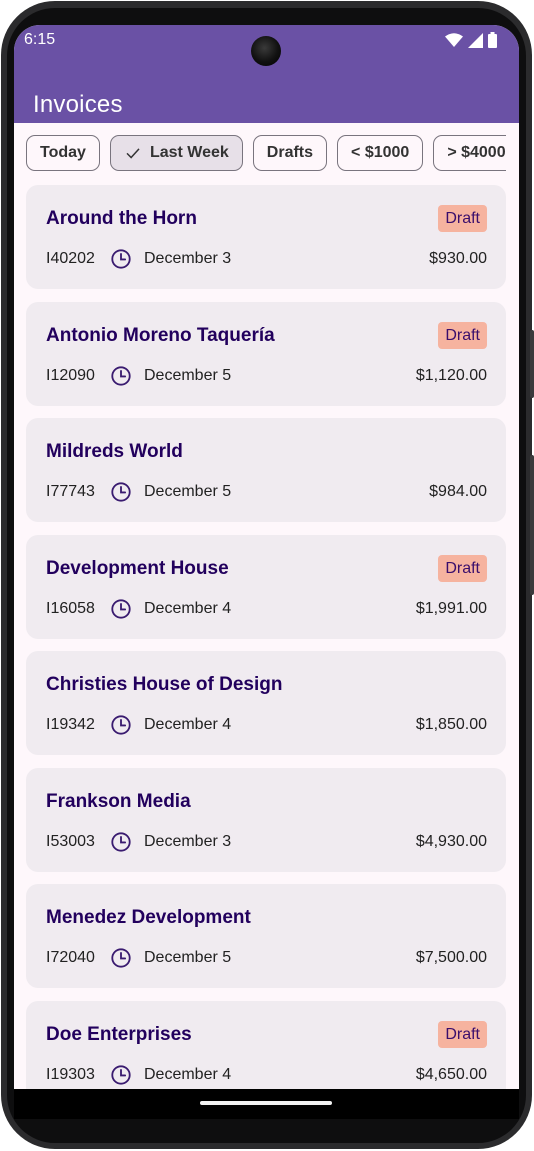  What do you see at coordinates (138, 376) in the screenshot?
I see `invoice-meta: I12090 December 5` at bounding box center [138, 376].